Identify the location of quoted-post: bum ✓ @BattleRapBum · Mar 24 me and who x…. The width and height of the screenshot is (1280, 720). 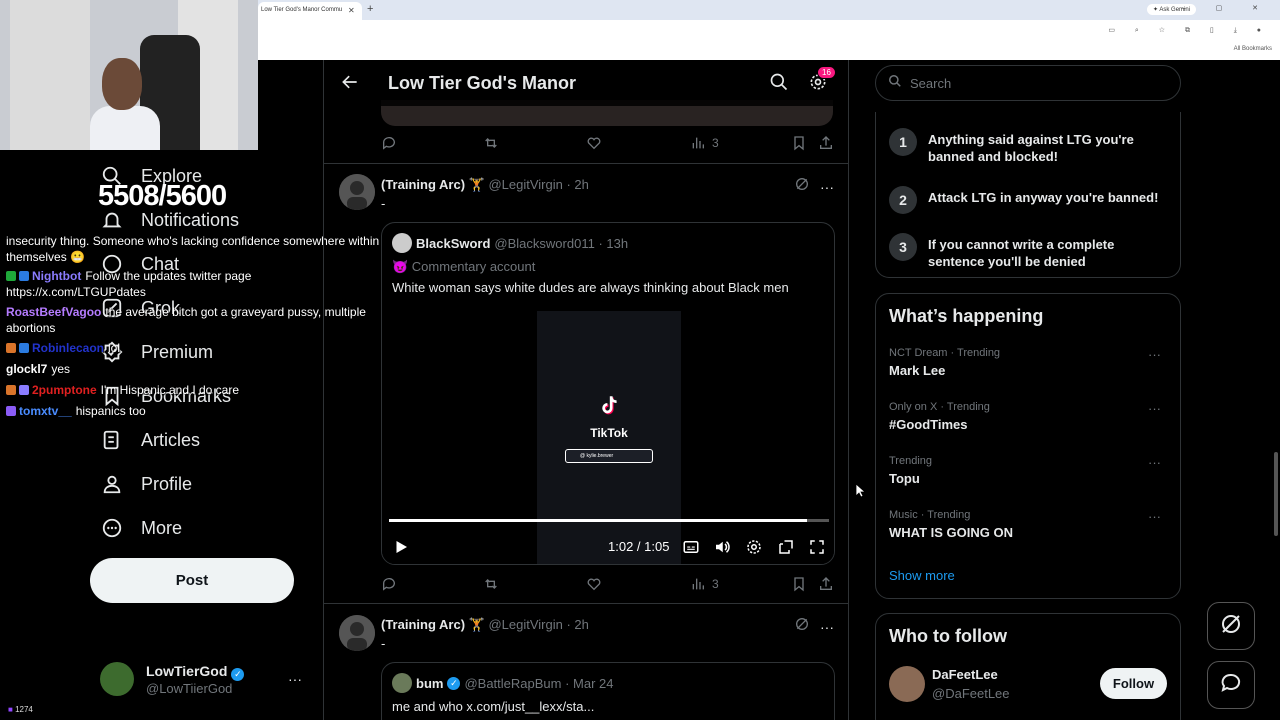
(608, 691).